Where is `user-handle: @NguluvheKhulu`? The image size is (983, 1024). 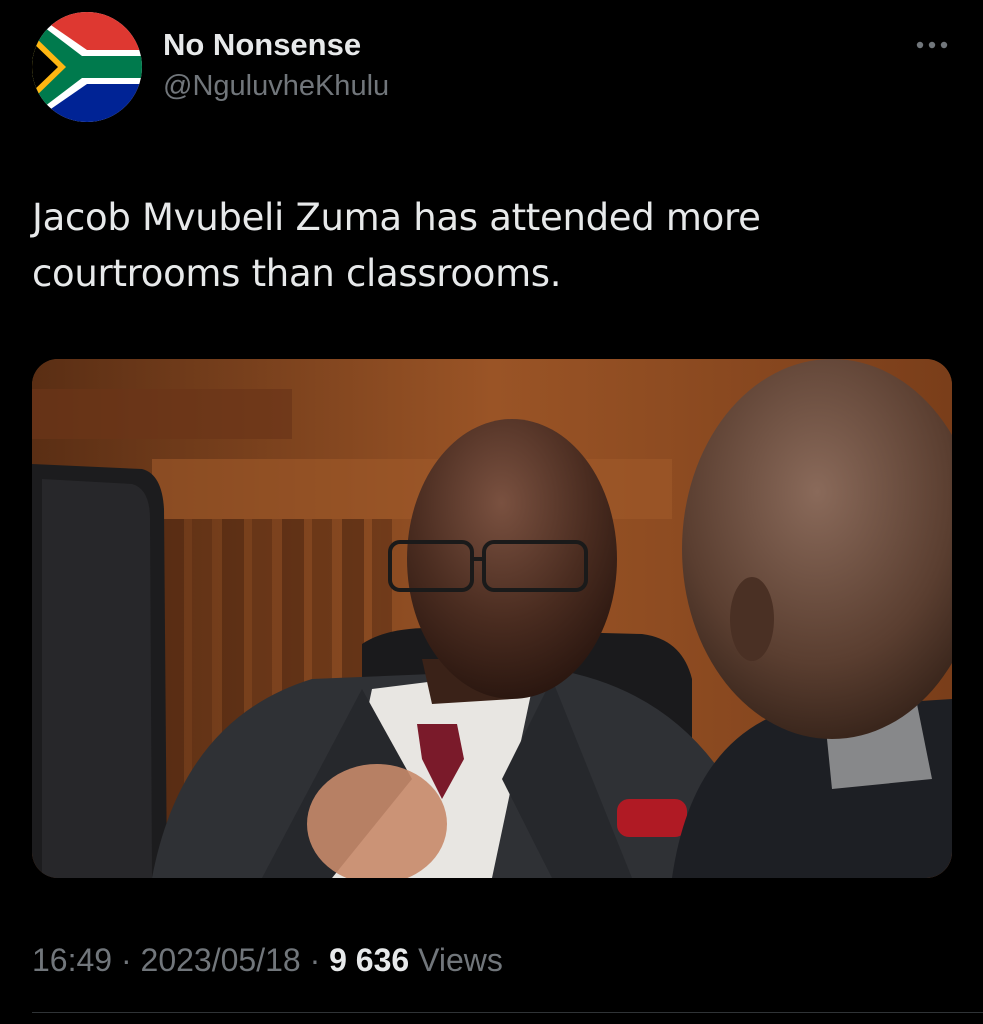 user-handle: @NguluvheKhulu is located at coordinates (276, 86).